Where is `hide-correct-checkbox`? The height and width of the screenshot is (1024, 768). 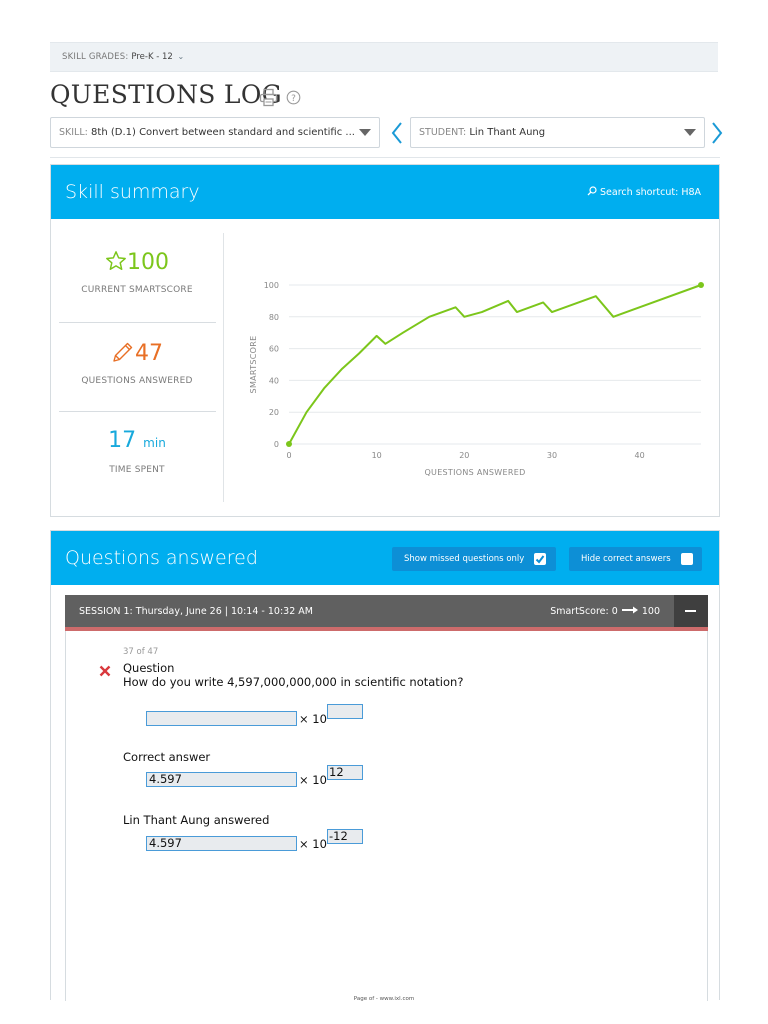 hide-correct-checkbox is located at coordinates (687, 559).